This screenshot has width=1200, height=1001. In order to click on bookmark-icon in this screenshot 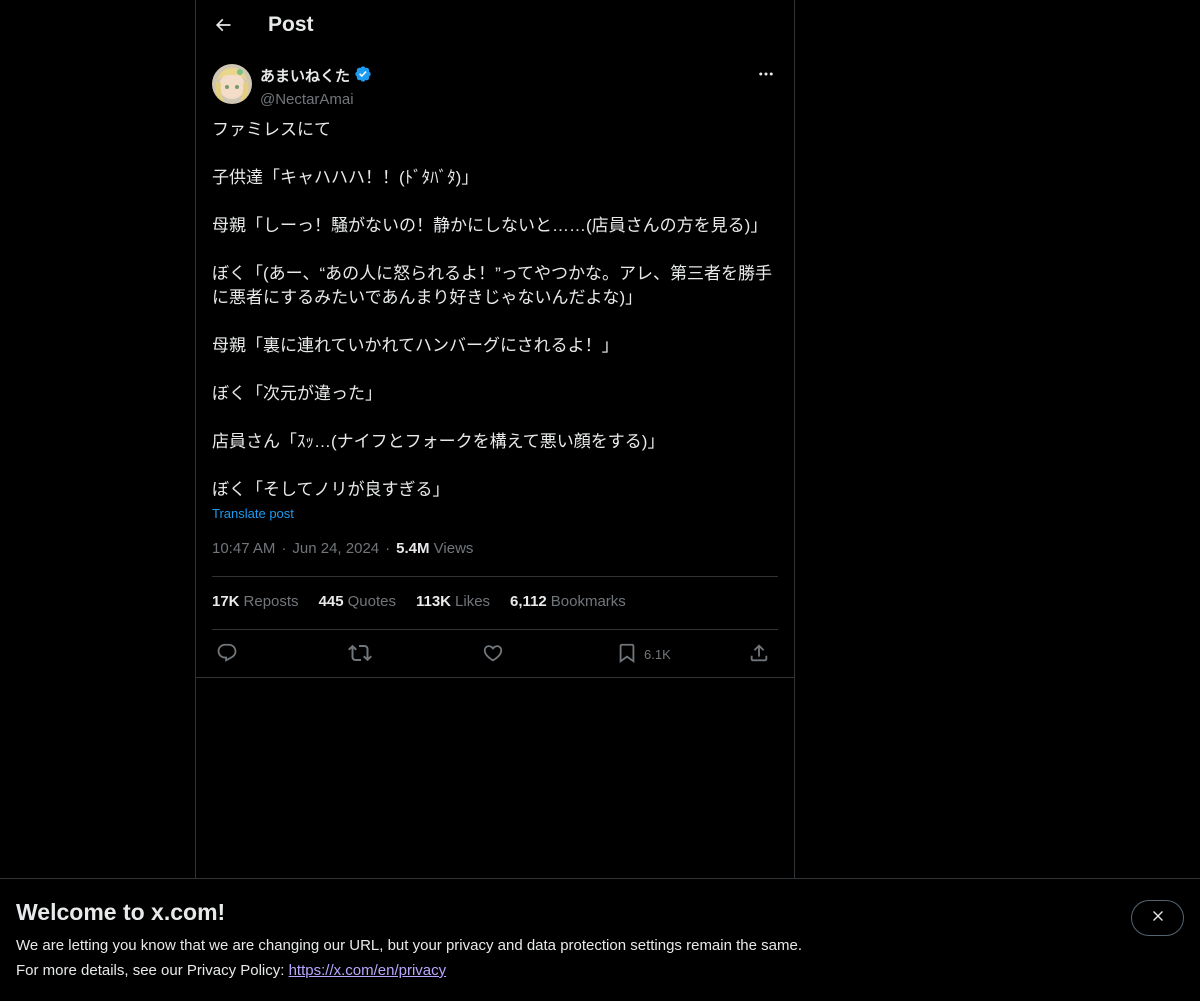, I will do `click(627, 654)`.